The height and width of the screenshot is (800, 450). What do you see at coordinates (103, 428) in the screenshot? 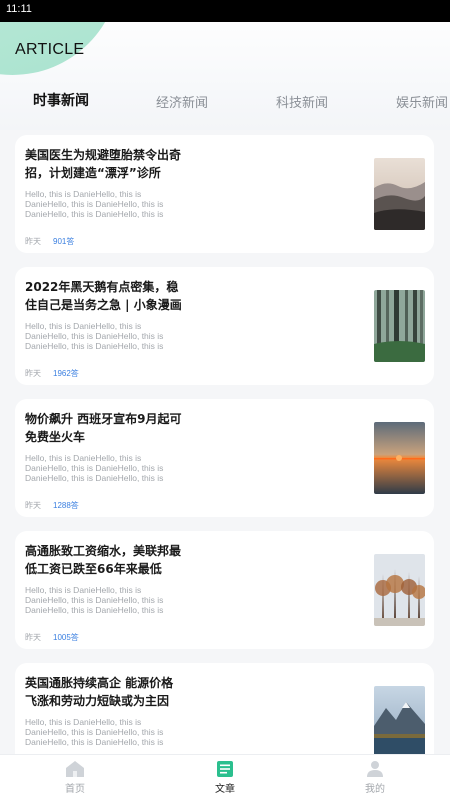
I see `article-title: 物价飙升 西班牙宣布9月起可免费坐火车` at bounding box center [103, 428].